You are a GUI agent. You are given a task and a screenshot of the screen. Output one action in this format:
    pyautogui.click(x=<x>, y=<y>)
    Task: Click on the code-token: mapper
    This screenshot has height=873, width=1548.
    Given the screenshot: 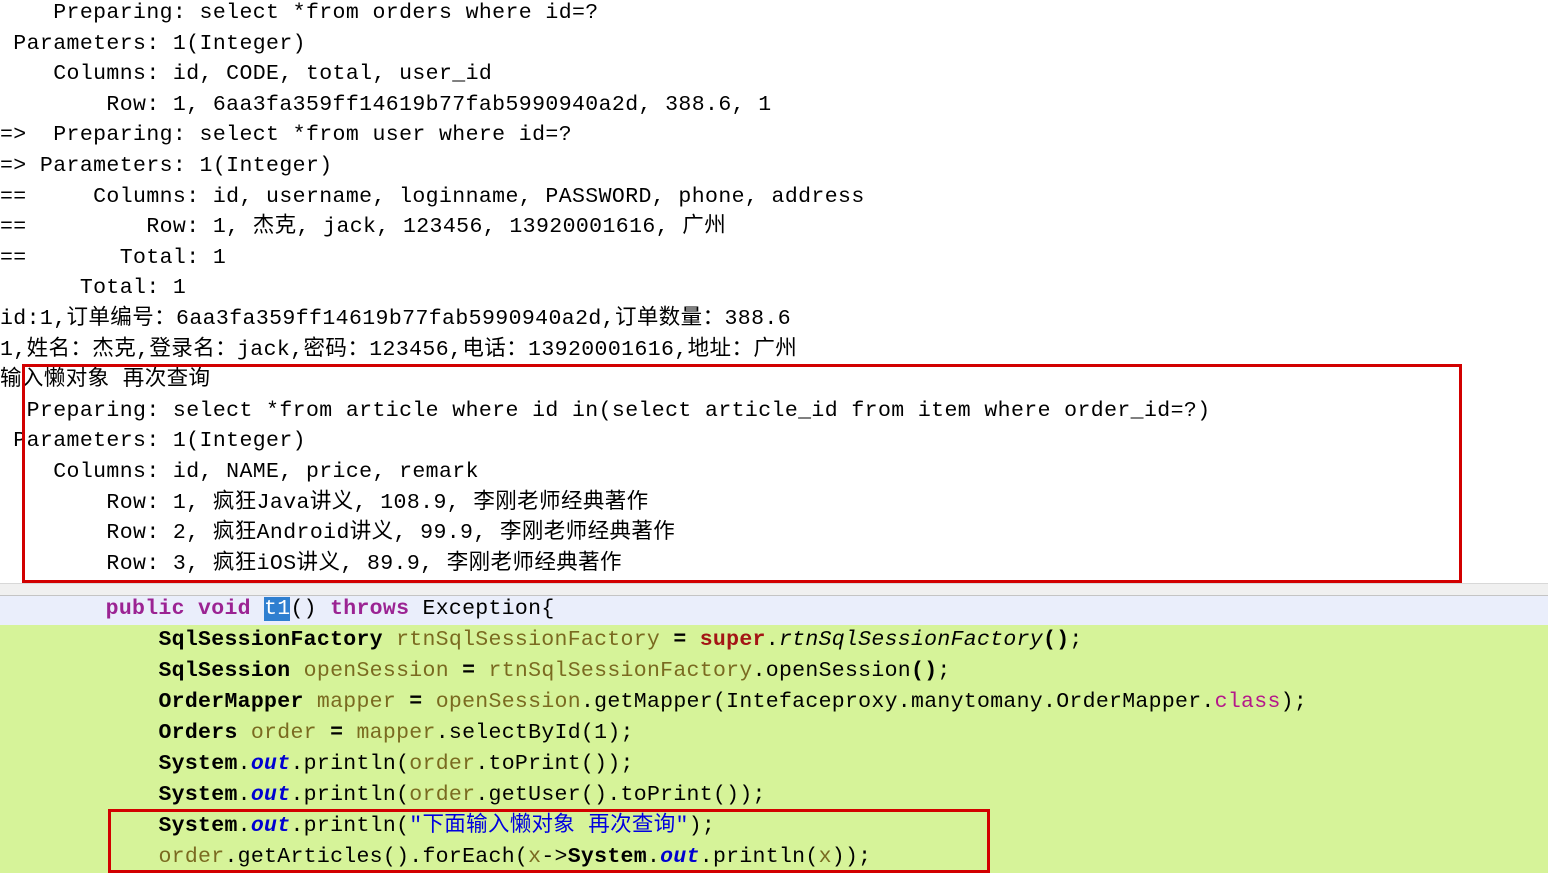 What is the action you would take?
    pyautogui.click(x=356, y=702)
    